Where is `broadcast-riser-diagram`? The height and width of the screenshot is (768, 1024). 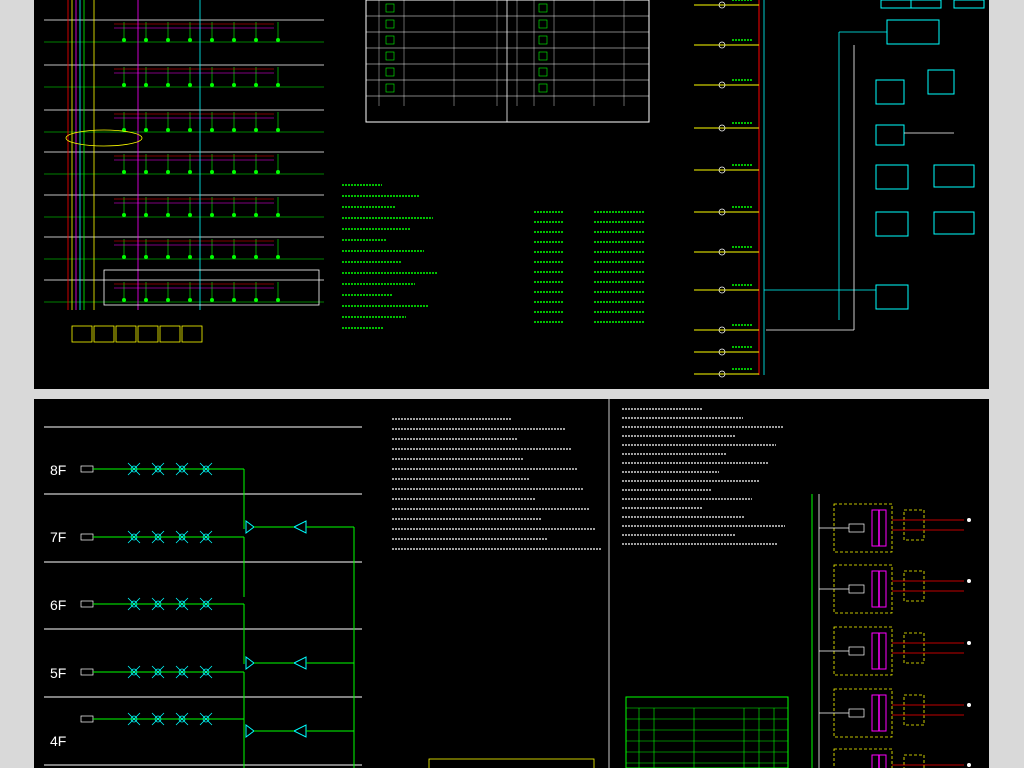
broadcast-riser-diagram is located at coordinates (203, 597).